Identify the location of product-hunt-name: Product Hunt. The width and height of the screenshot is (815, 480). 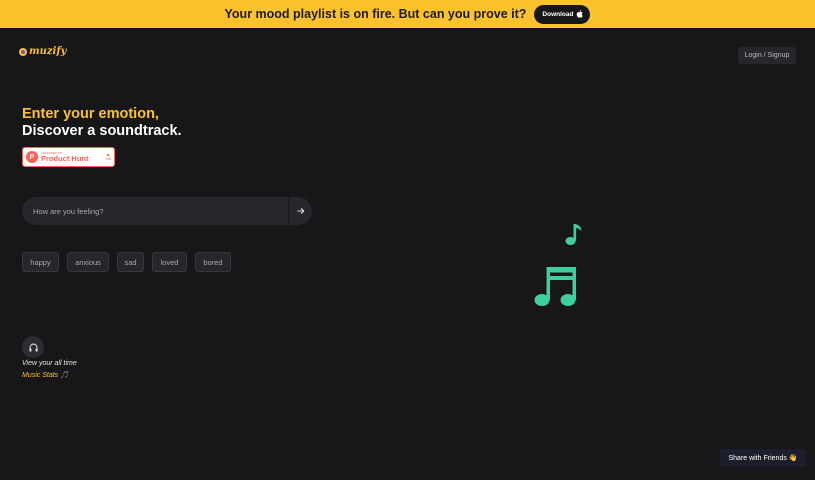
(65, 158).